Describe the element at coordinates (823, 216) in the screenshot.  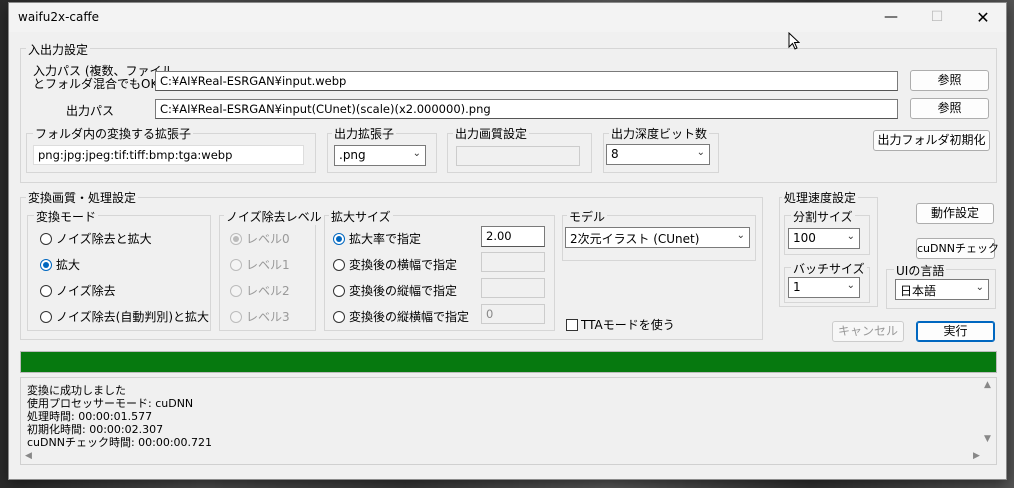
I see `split-size-legend: 分割サイズ` at that location.